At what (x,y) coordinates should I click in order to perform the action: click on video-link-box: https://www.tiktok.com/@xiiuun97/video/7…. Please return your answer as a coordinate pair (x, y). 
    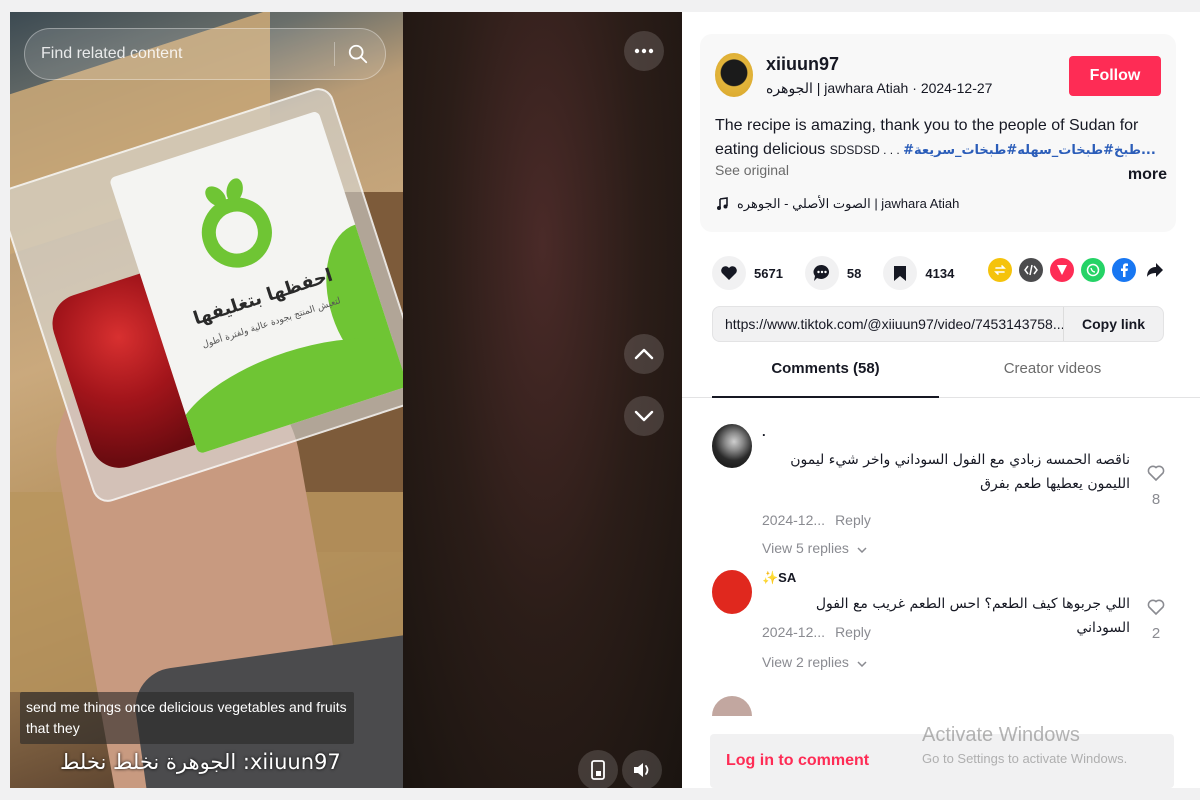
    Looking at the image, I should click on (938, 324).